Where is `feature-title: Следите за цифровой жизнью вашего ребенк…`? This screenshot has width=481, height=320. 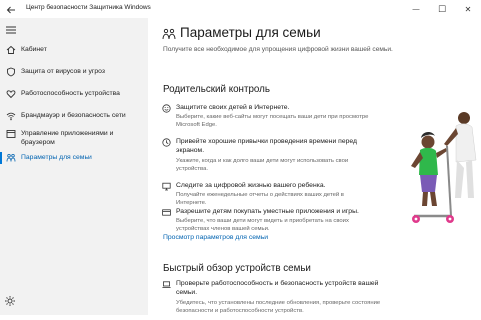
feature-title: Следите за цифровой жизнью вашего ребенк… is located at coordinates (251, 185).